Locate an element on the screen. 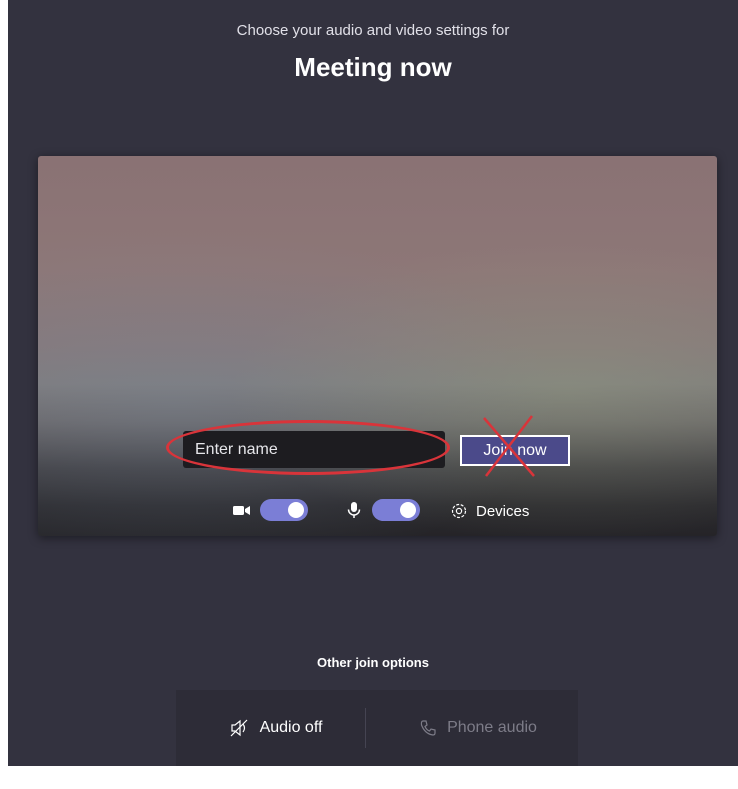 The image size is (738, 789). devices-button: Devices is located at coordinates (489, 511).